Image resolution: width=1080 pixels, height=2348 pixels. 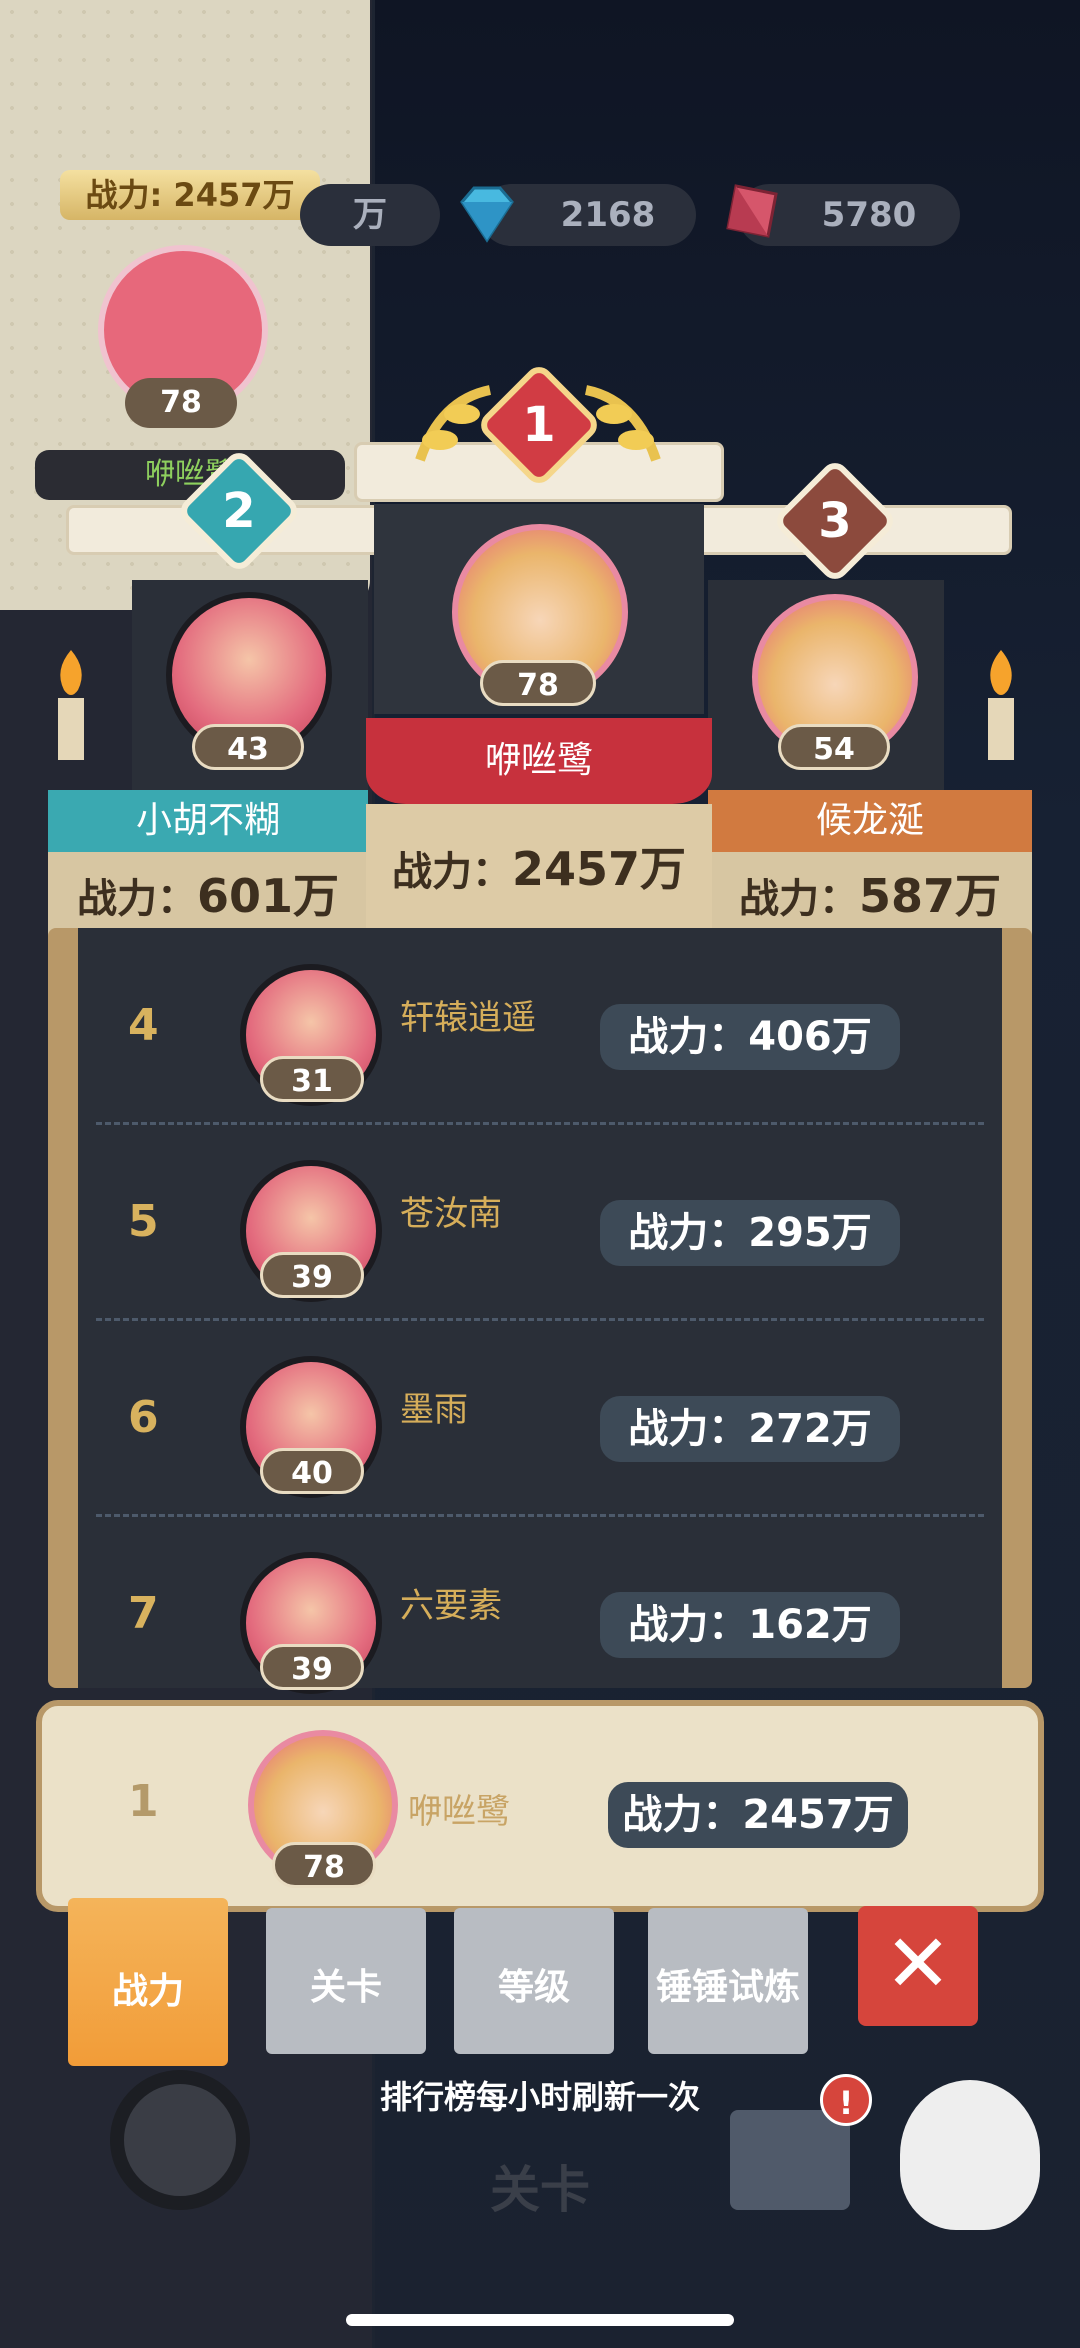 What do you see at coordinates (728, 1981) in the screenshot?
I see `tab-hammer-trial: 锤锤试炼` at bounding box center [728, 1981].